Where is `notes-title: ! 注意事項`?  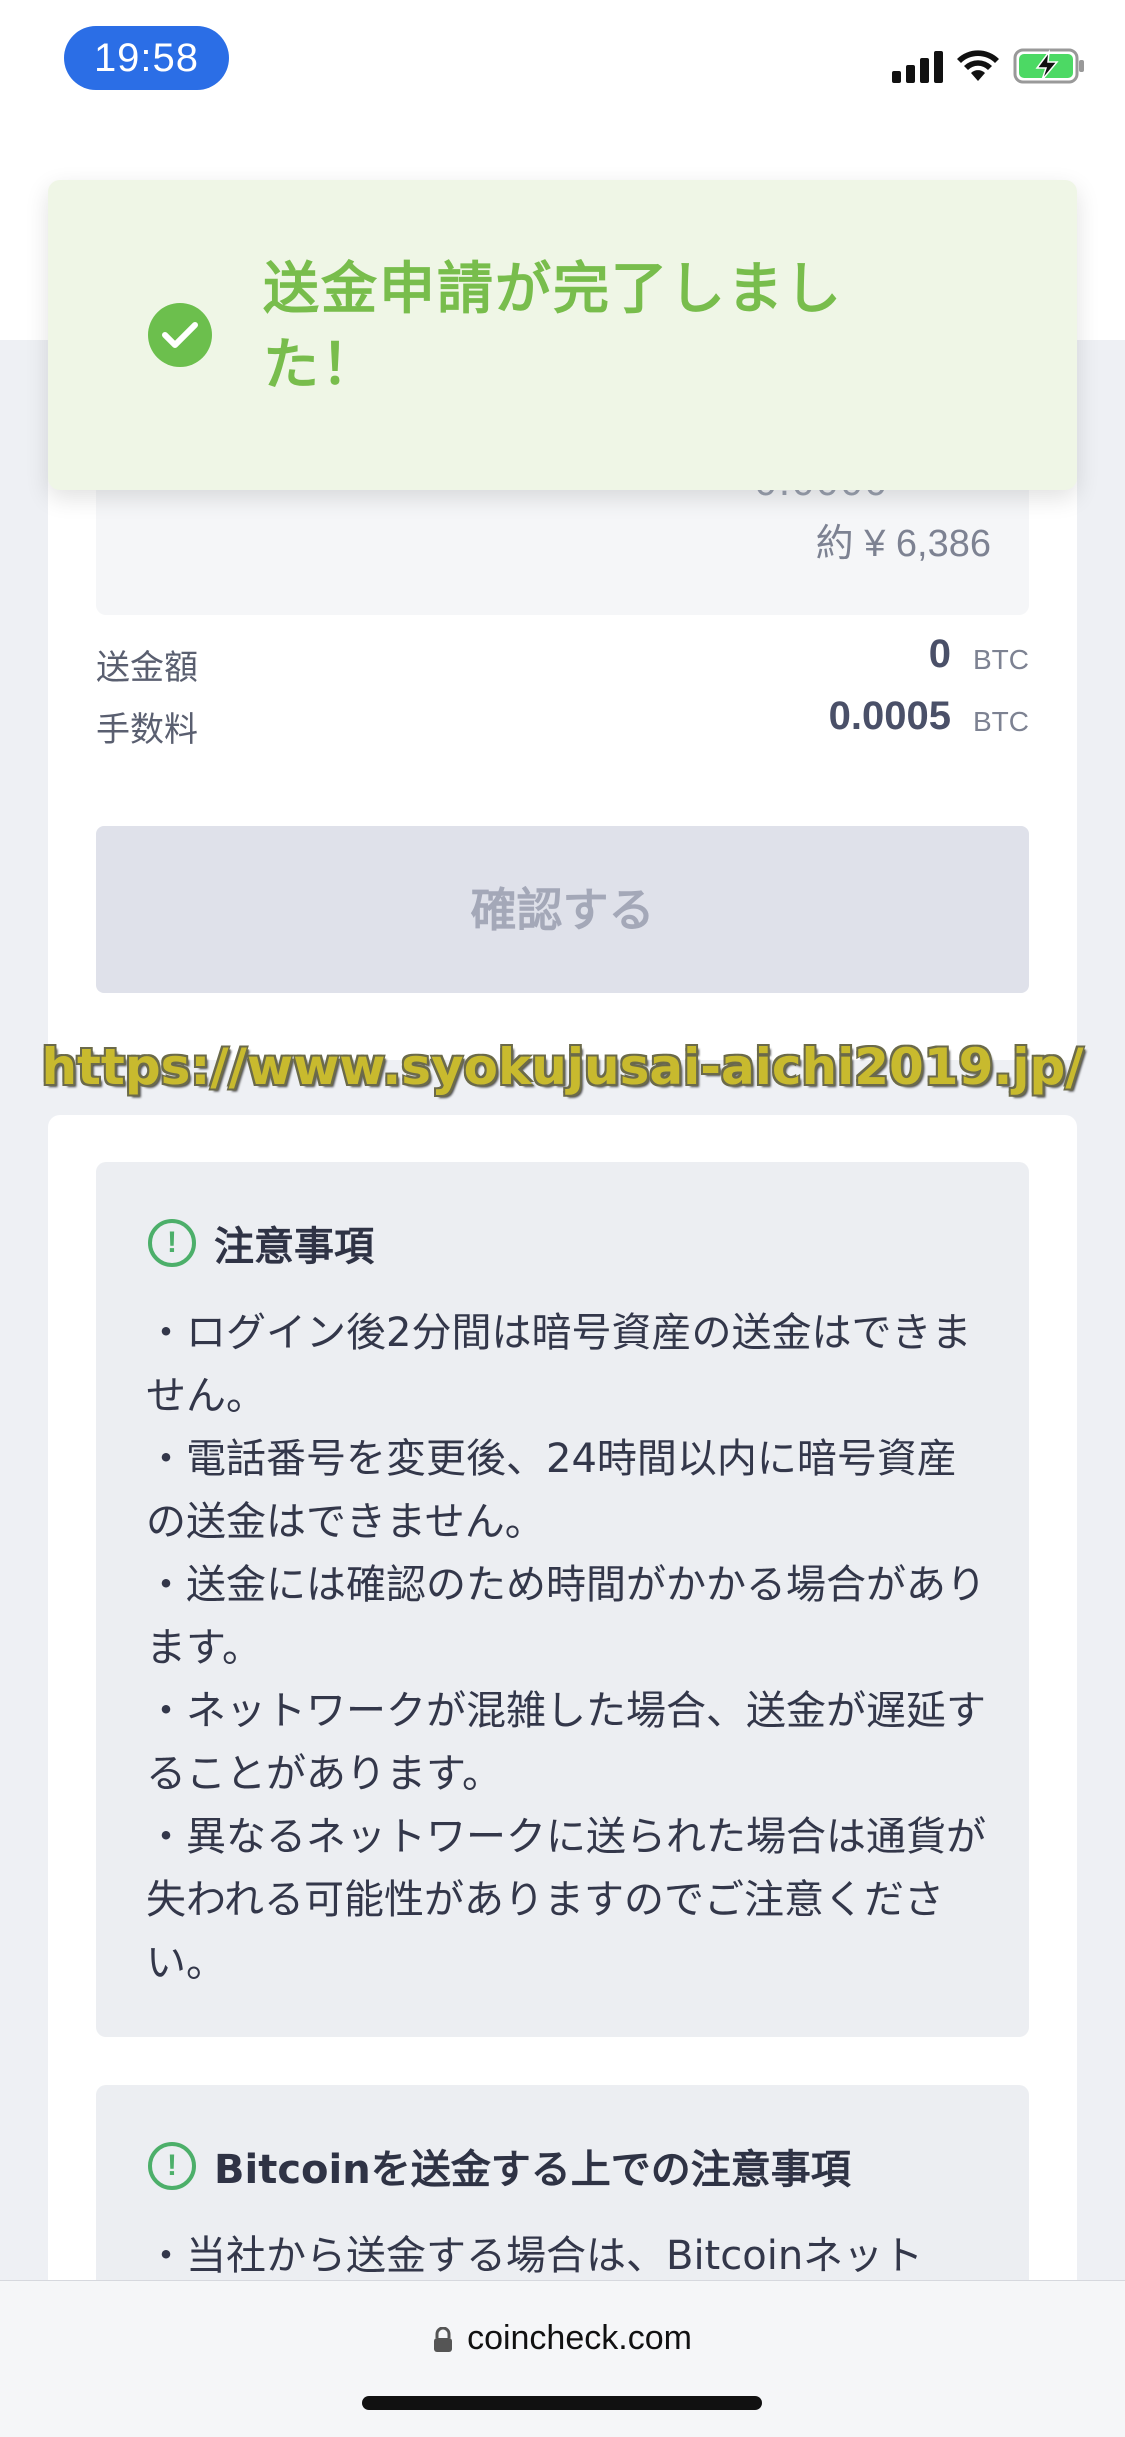
notes-title: ! 注意事項 is located at coordinates (261, 1243).